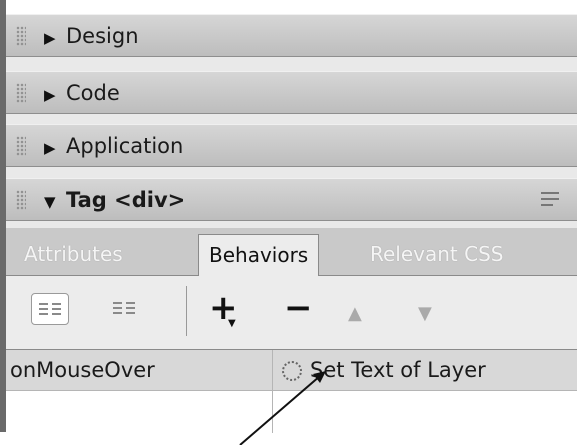  What do you see at coordinates (259, 255) in the screenshot?
I see `tab-behaviors: Behaviors` at bounding box center [259, 255].